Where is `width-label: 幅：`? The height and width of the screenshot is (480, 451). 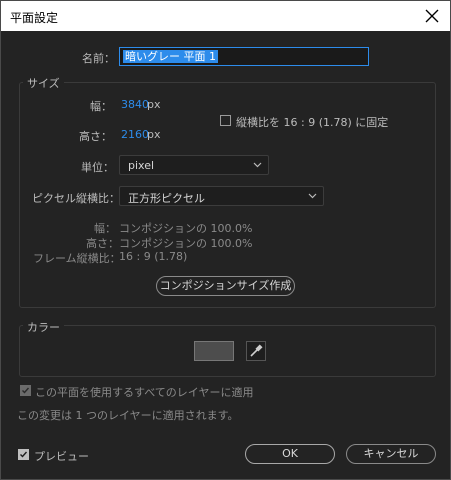
width-label: 幅： is located at coordinates (101, 106).